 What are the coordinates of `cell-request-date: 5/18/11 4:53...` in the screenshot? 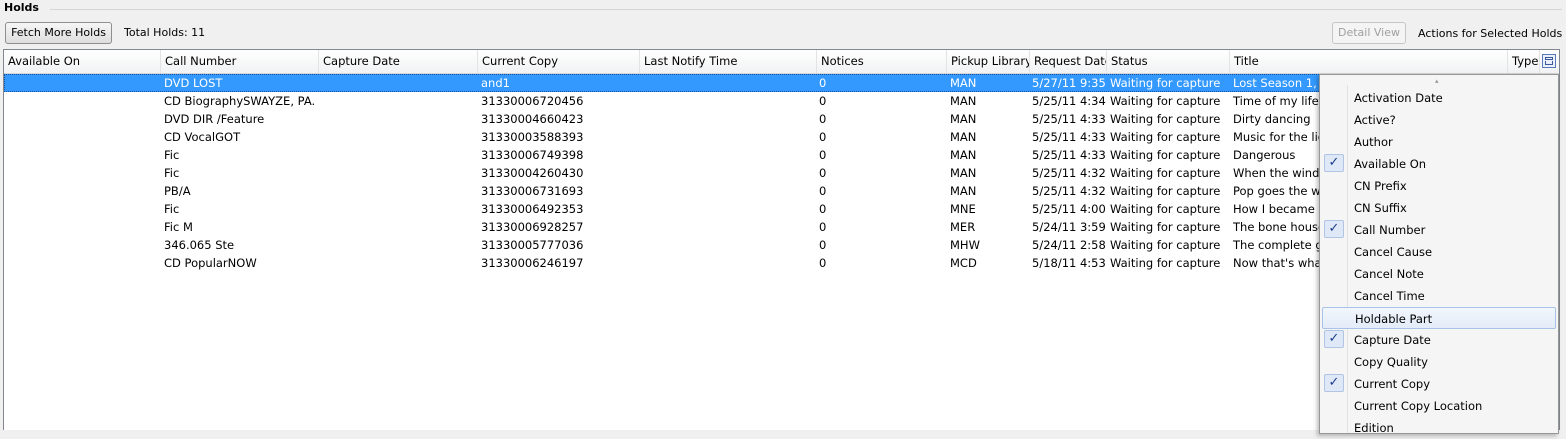 It's located at (1069, 263).